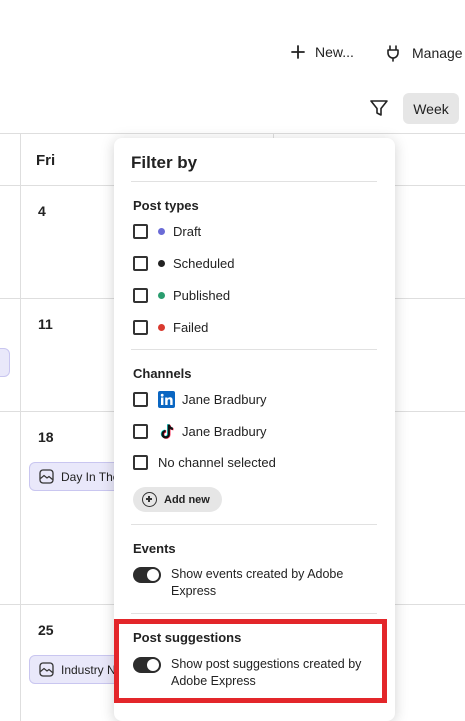 The height and width of the screenshot is (721, 465). I want to click on filter-title: Filter by, so click(164, 162).